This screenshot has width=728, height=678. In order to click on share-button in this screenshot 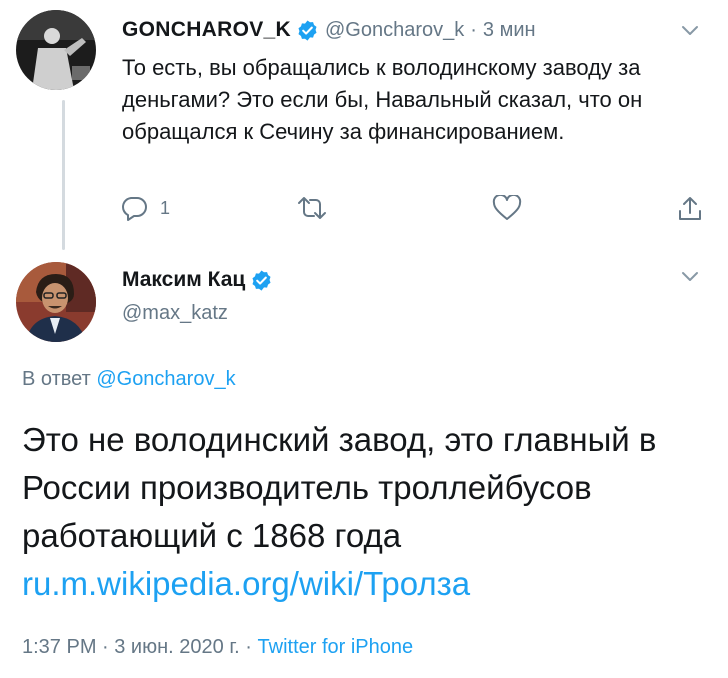, I will do `click(690, 209)`.